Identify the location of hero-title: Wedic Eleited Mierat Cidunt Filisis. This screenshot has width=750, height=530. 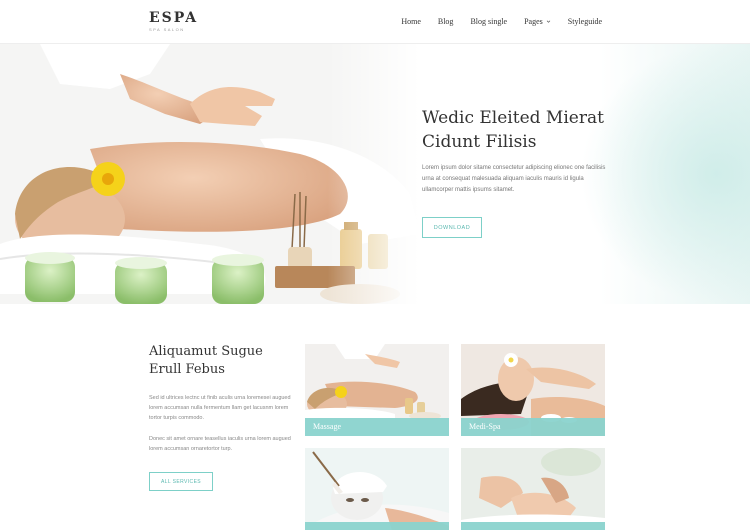
(513, 130).